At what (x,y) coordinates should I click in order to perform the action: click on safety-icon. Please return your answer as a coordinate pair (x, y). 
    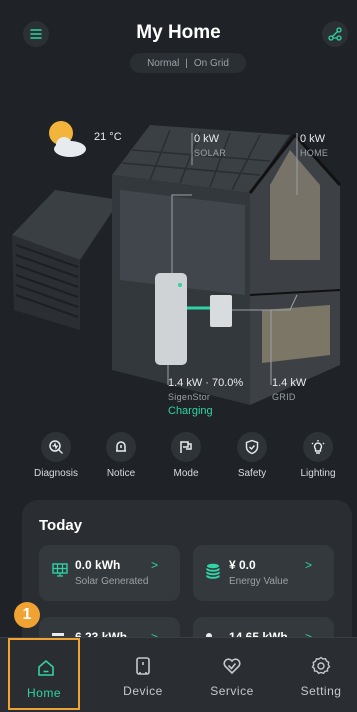
    Looking at the image, I should click on (252, 447).